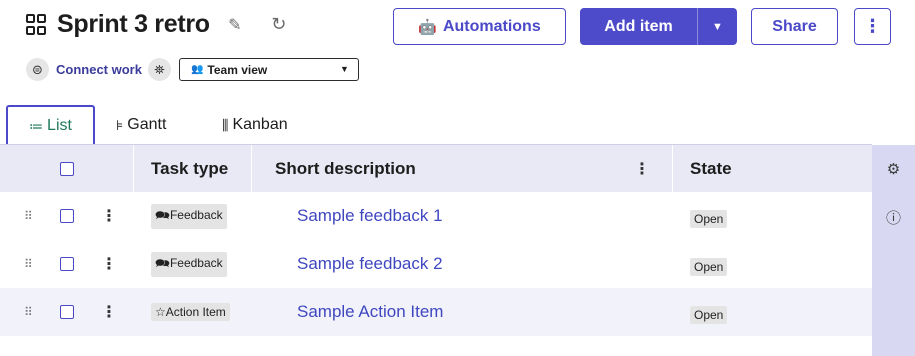 The width and height of the screenshot is (915, 356). I want to click on select-all-checkbox-cell, so click(67, 169).